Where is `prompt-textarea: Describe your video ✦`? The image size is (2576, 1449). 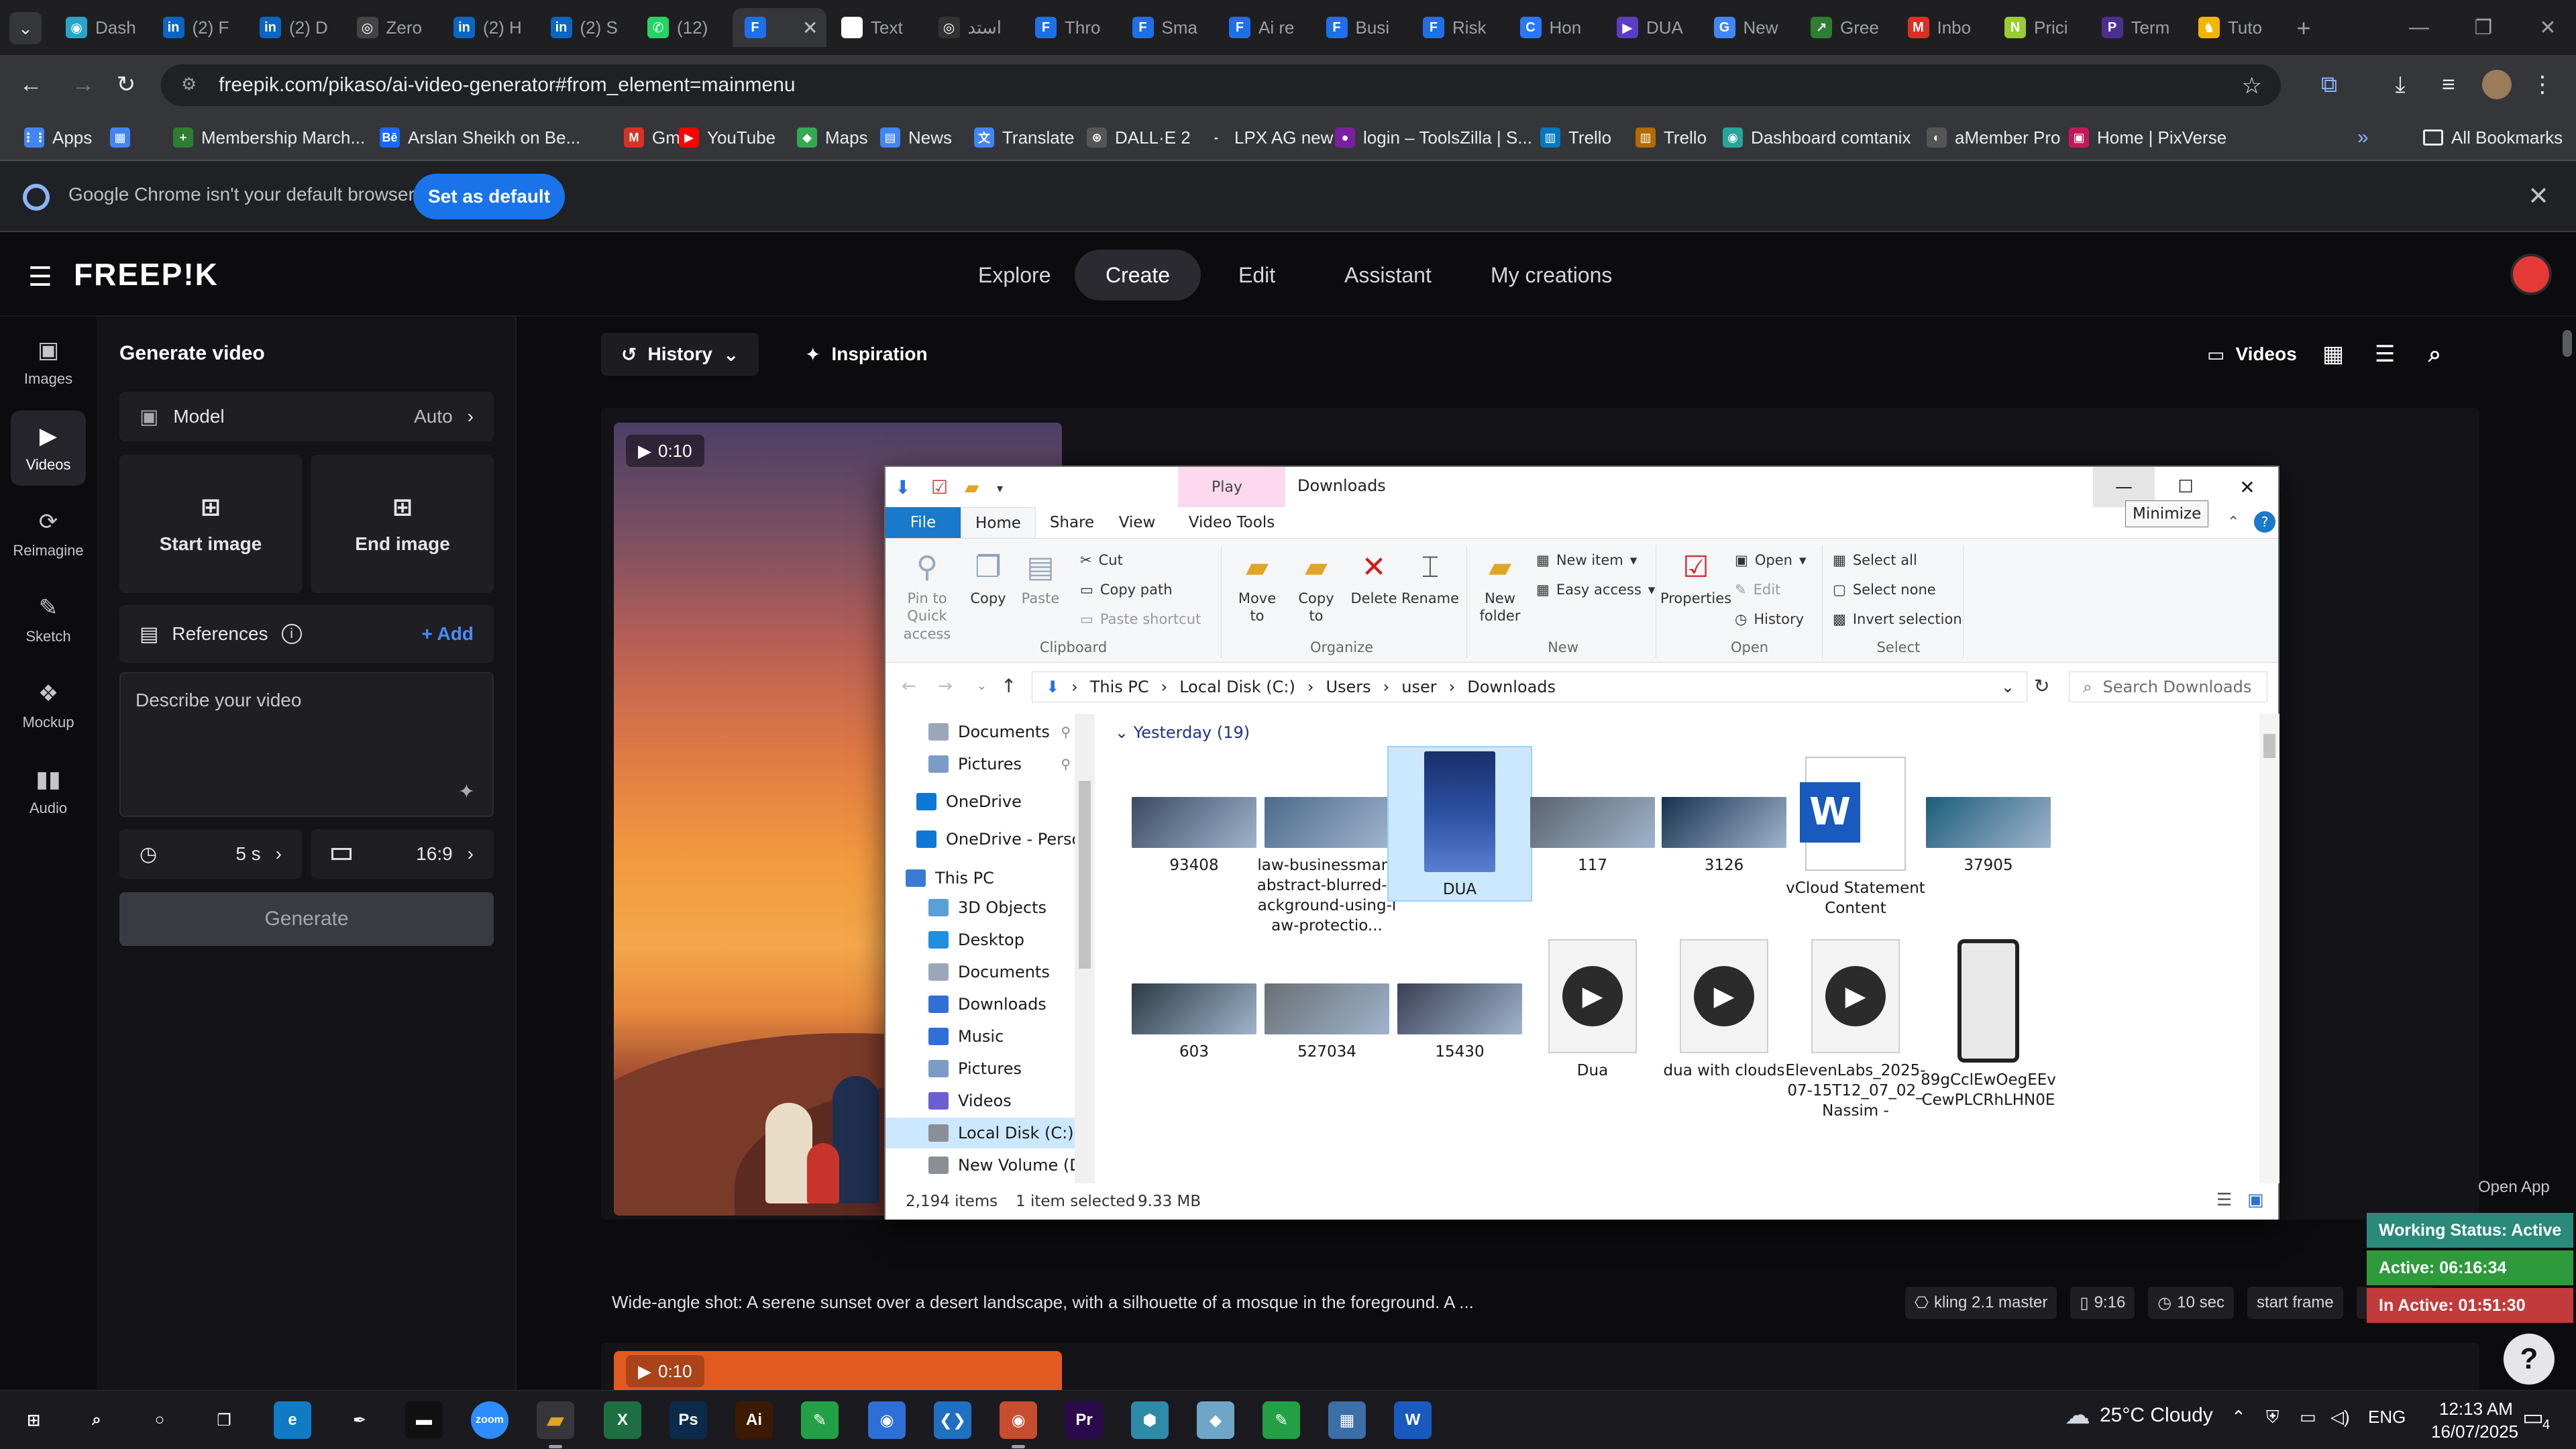 prompt-textarea: Describe your video ✦ is located at coordinates (306, 744).